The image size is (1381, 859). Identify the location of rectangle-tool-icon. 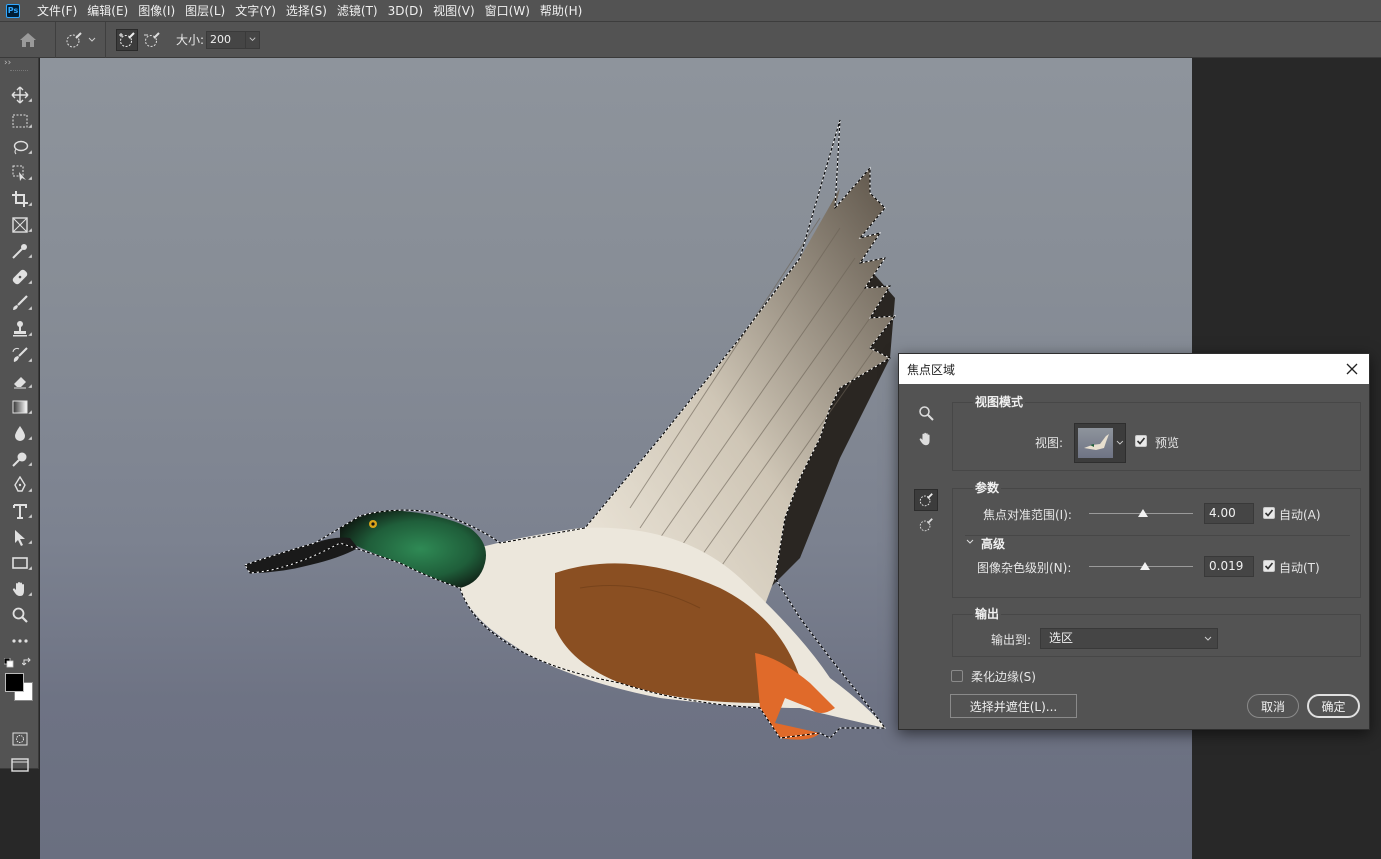
(19, 563).